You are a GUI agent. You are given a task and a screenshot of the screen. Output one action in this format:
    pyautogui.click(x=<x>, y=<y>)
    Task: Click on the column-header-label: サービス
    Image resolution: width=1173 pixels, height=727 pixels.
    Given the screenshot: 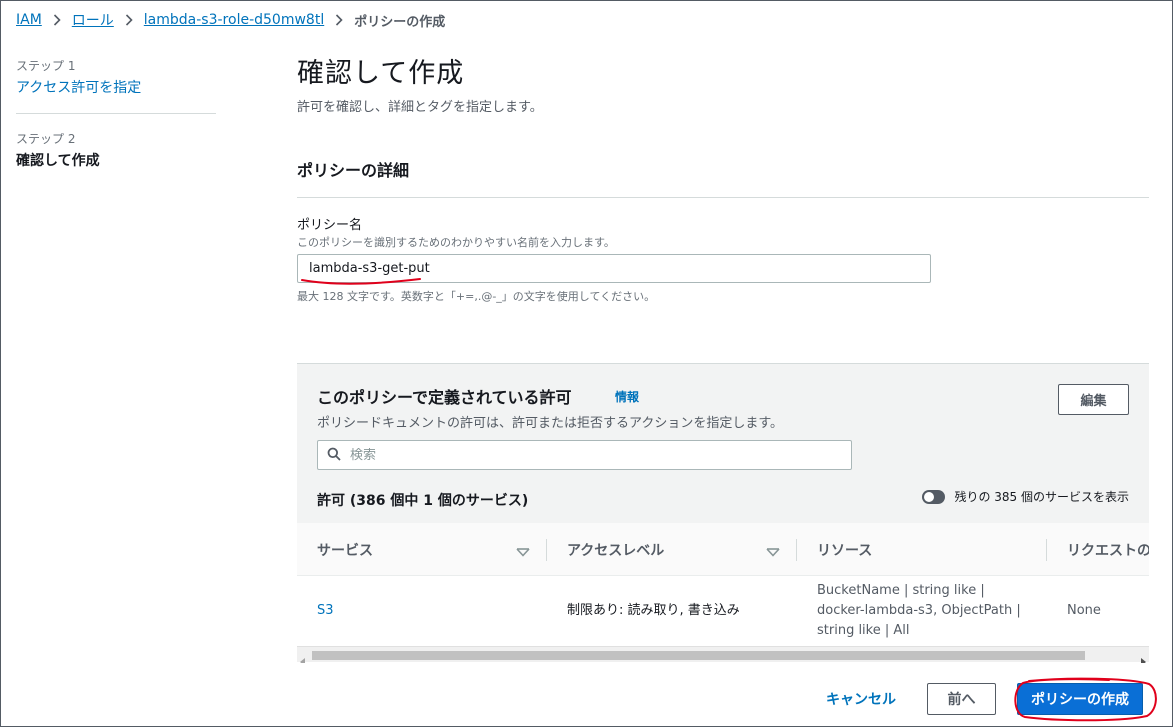 What is the action you would take?
    pyautogui.click(x=345, y=550)
    